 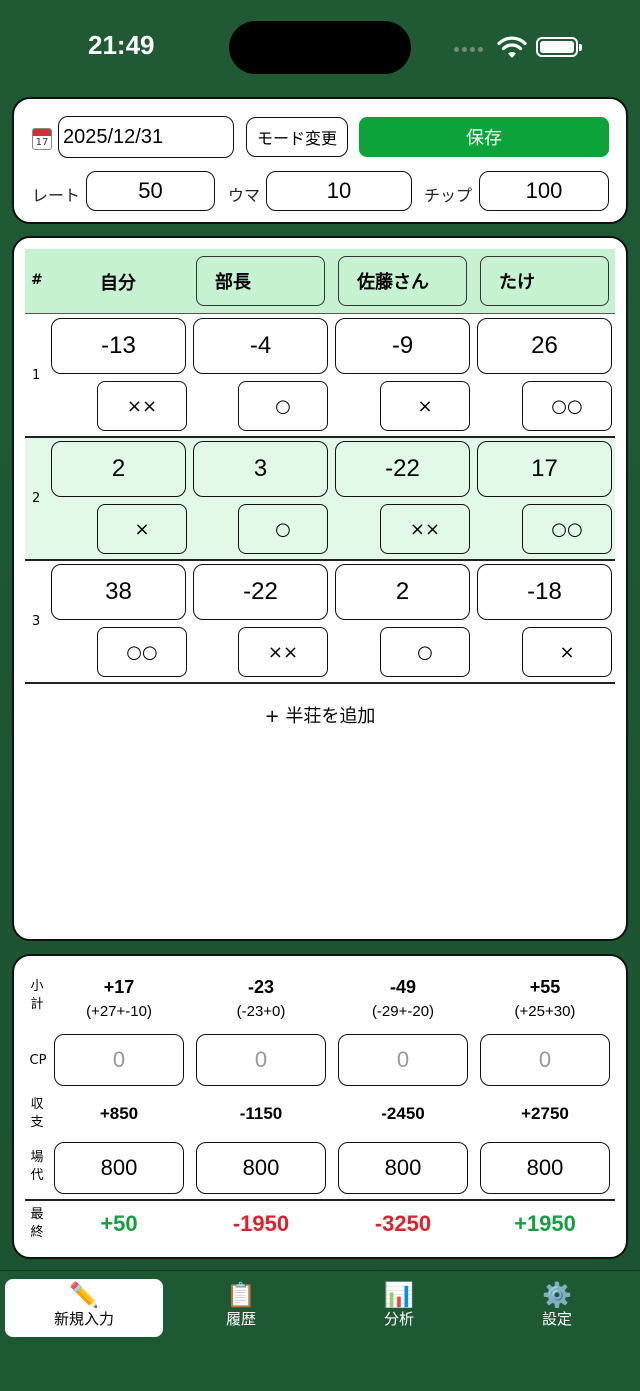 I want to click on score-input: 3, so click(x=260, y=469).